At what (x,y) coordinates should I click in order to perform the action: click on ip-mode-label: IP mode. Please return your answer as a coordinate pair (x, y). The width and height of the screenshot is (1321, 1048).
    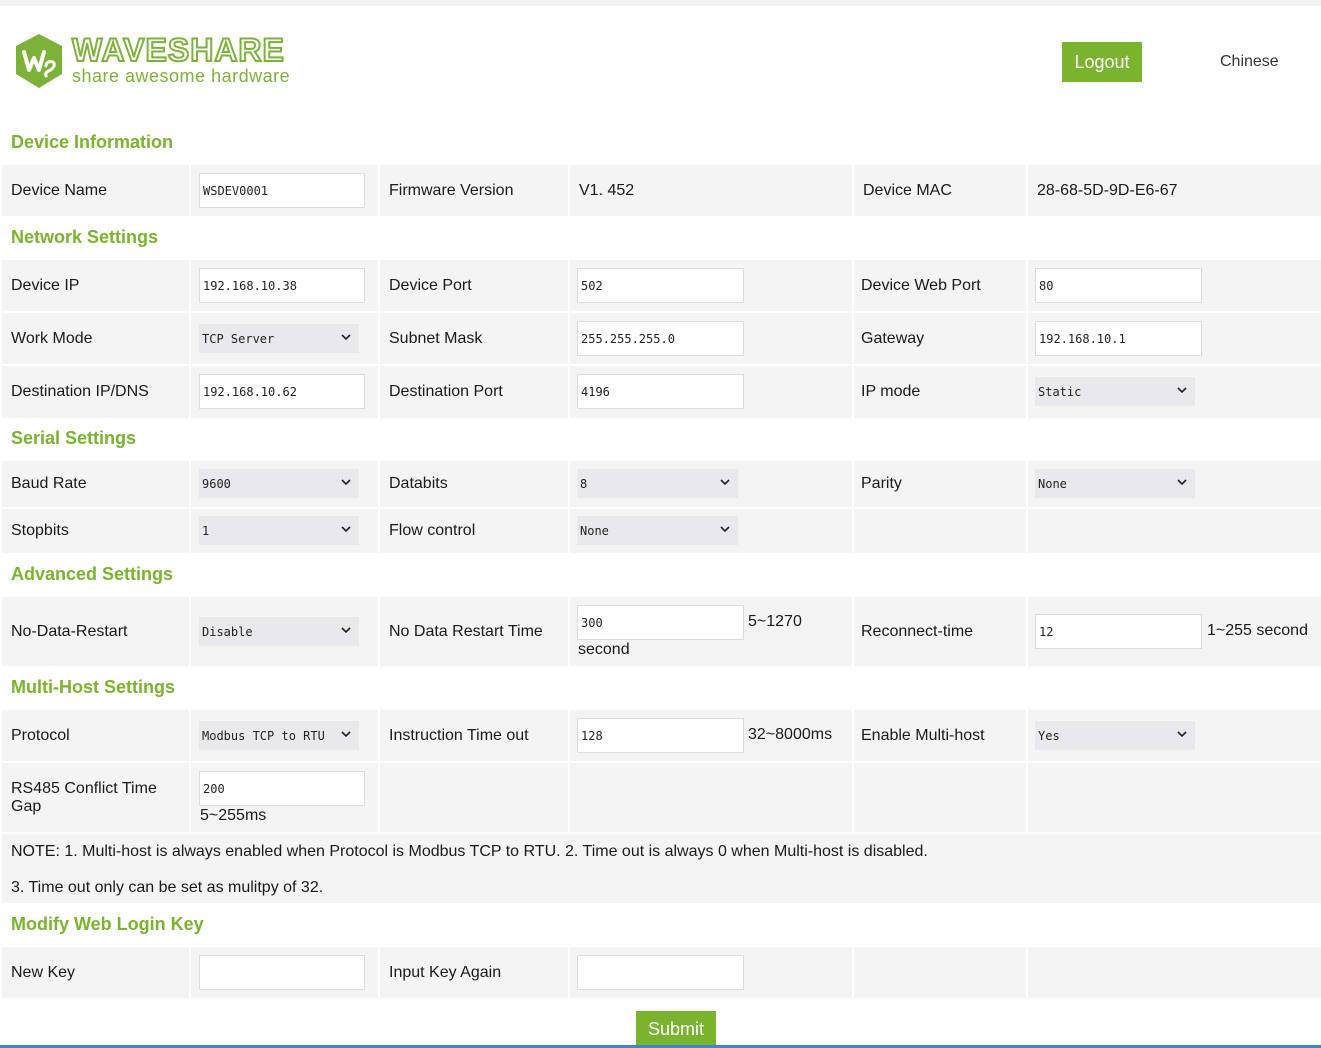
    Looking at the image, I should click on (891, 391).